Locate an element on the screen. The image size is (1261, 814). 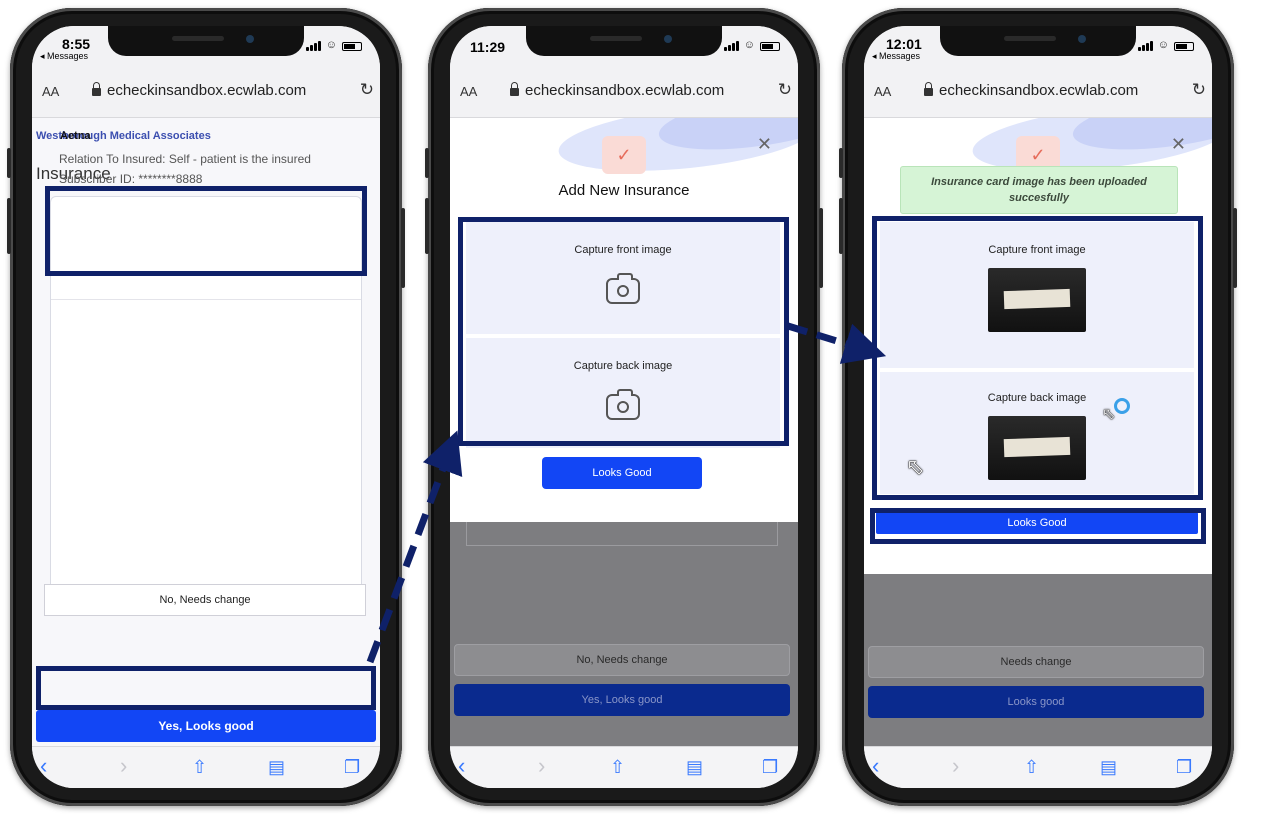
insurance-card is located at coordinates (206, 231).